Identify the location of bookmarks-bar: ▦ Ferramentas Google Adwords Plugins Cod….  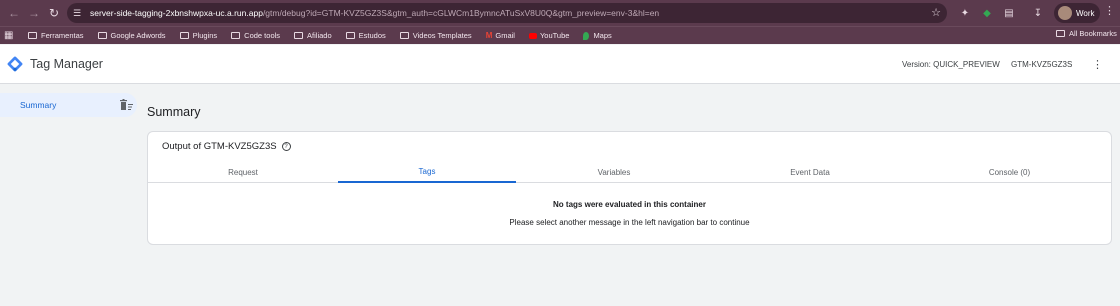
(560, 35).